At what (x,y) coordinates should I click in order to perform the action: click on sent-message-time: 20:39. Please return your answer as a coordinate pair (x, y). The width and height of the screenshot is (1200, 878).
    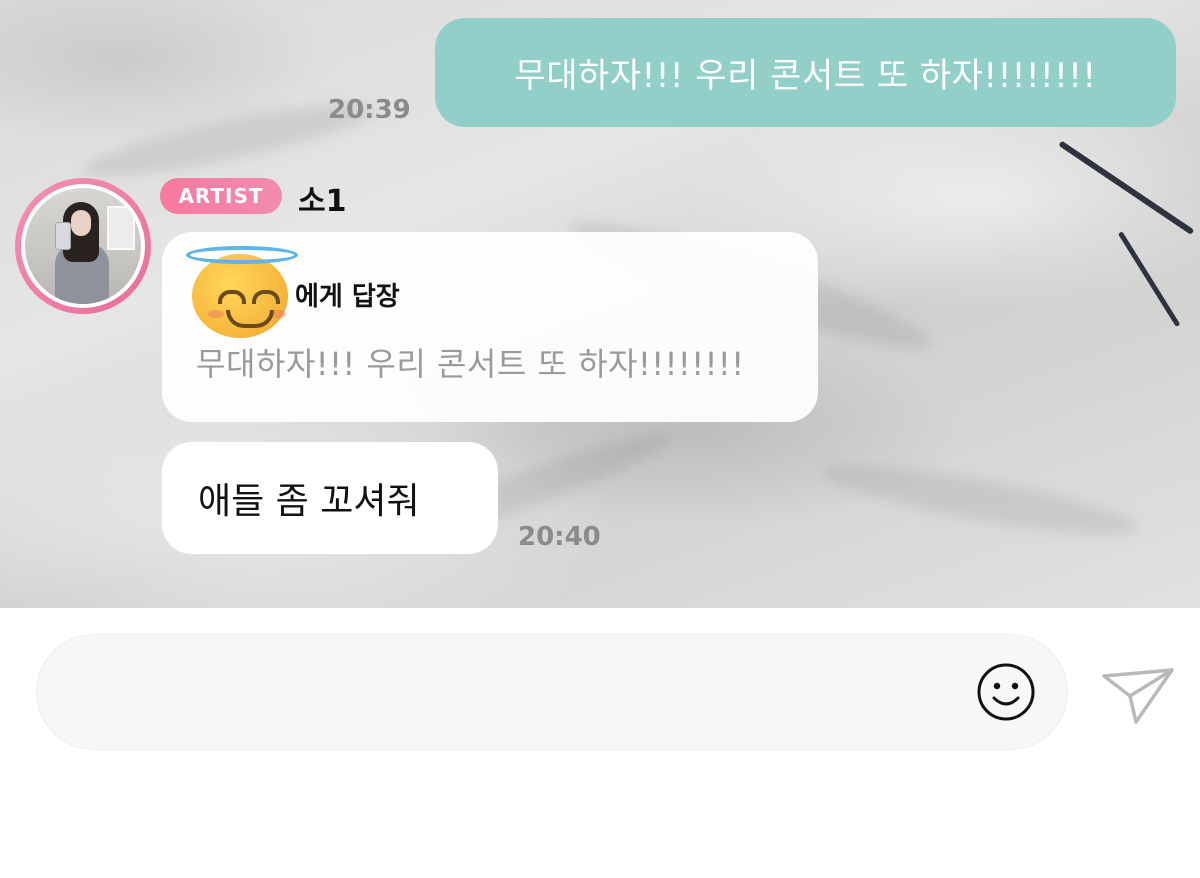
    Looking at the image, I should click on (369, 110).